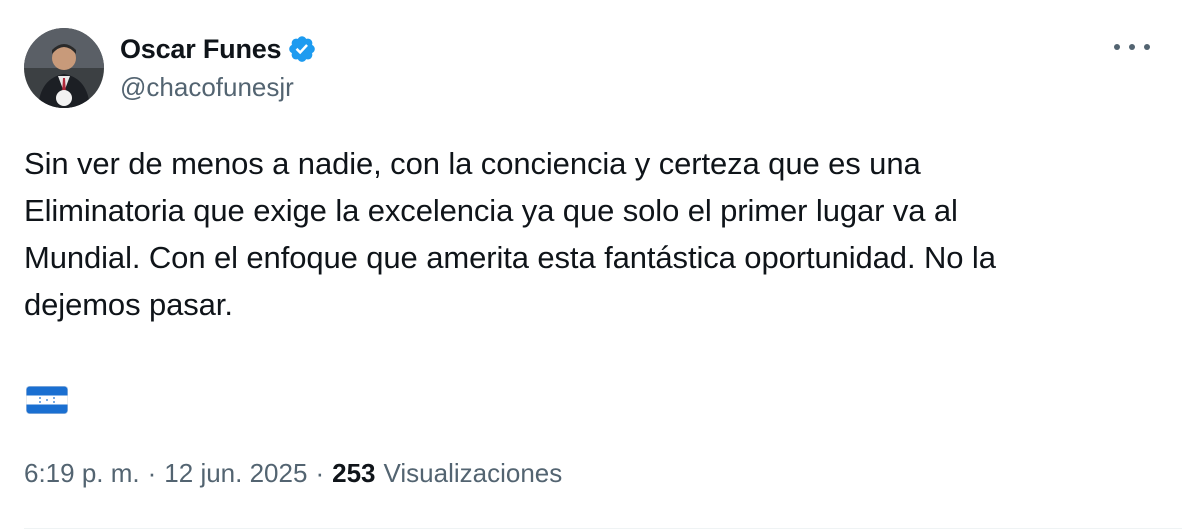  I want to click on verified-badge-icon, so click(302, 49).